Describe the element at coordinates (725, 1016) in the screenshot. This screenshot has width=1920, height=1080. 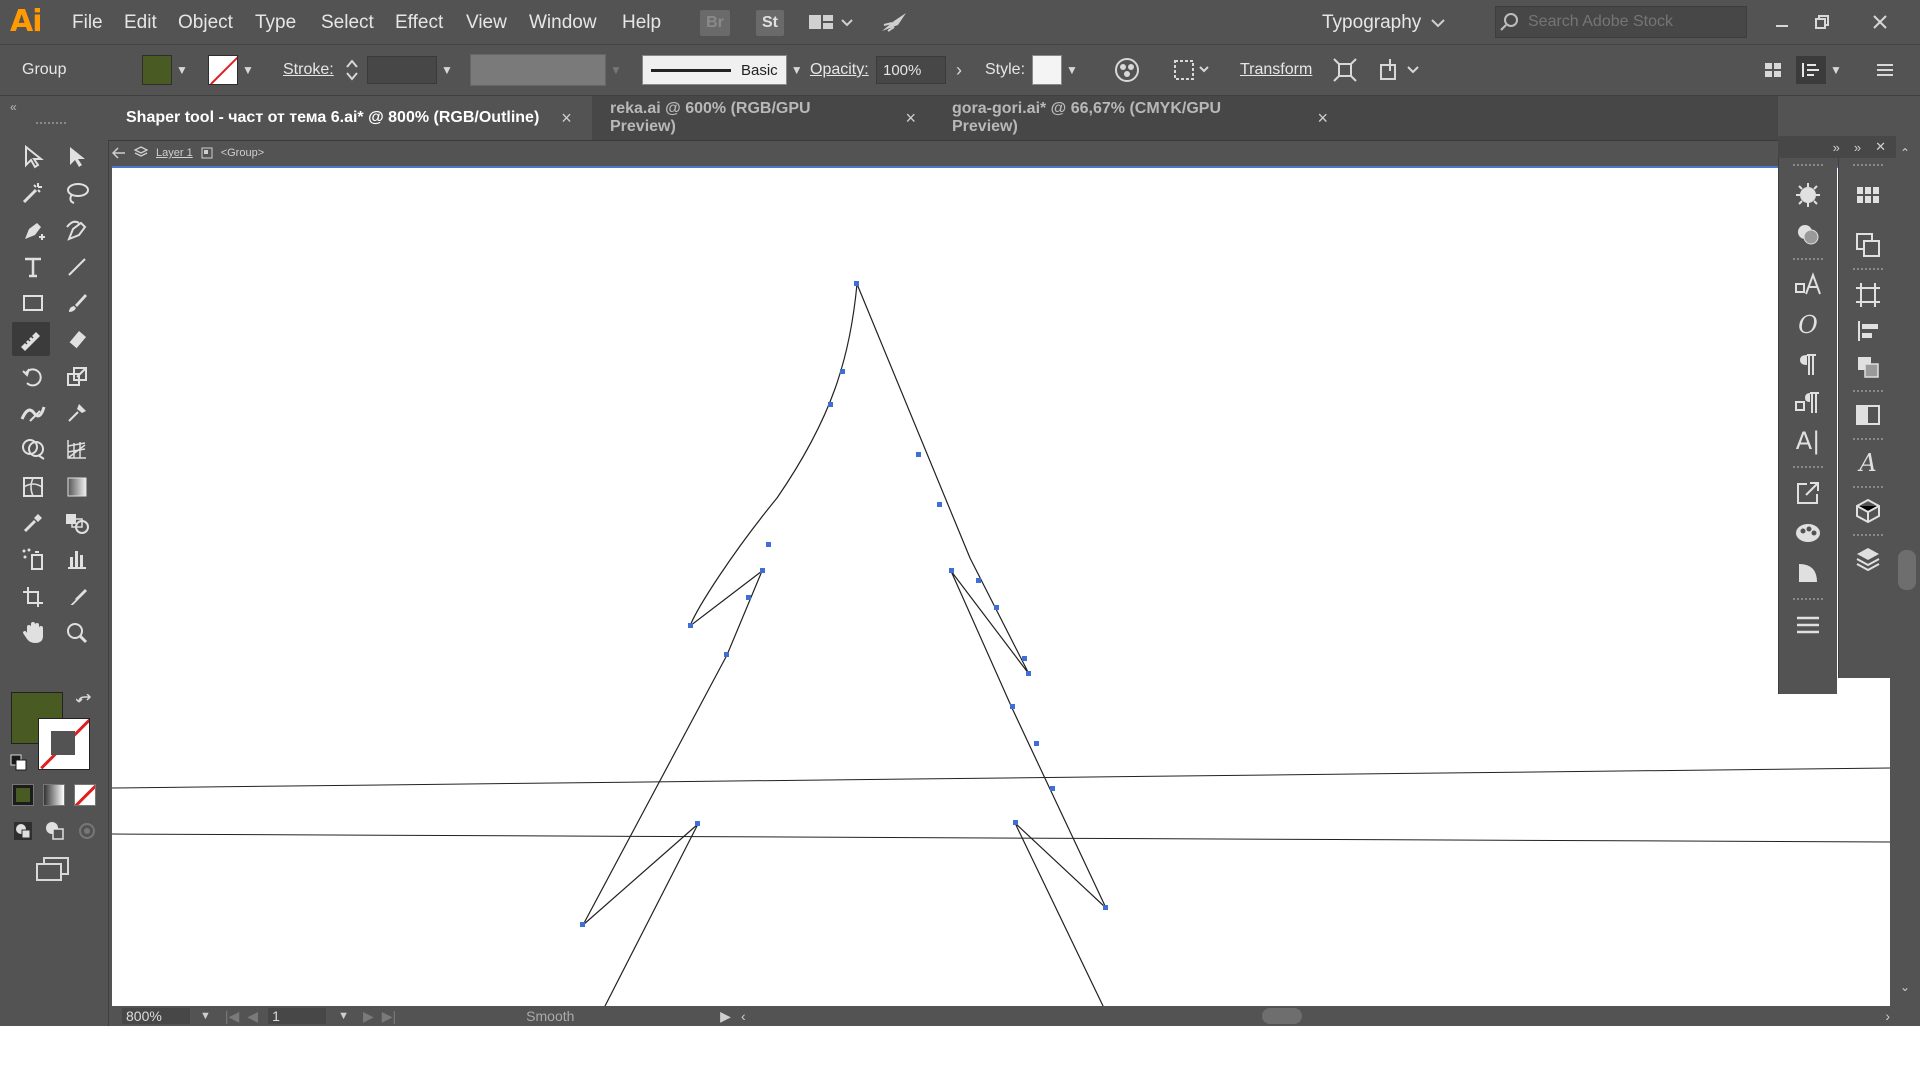
I see `status-menu-icon: ▶` at that location.